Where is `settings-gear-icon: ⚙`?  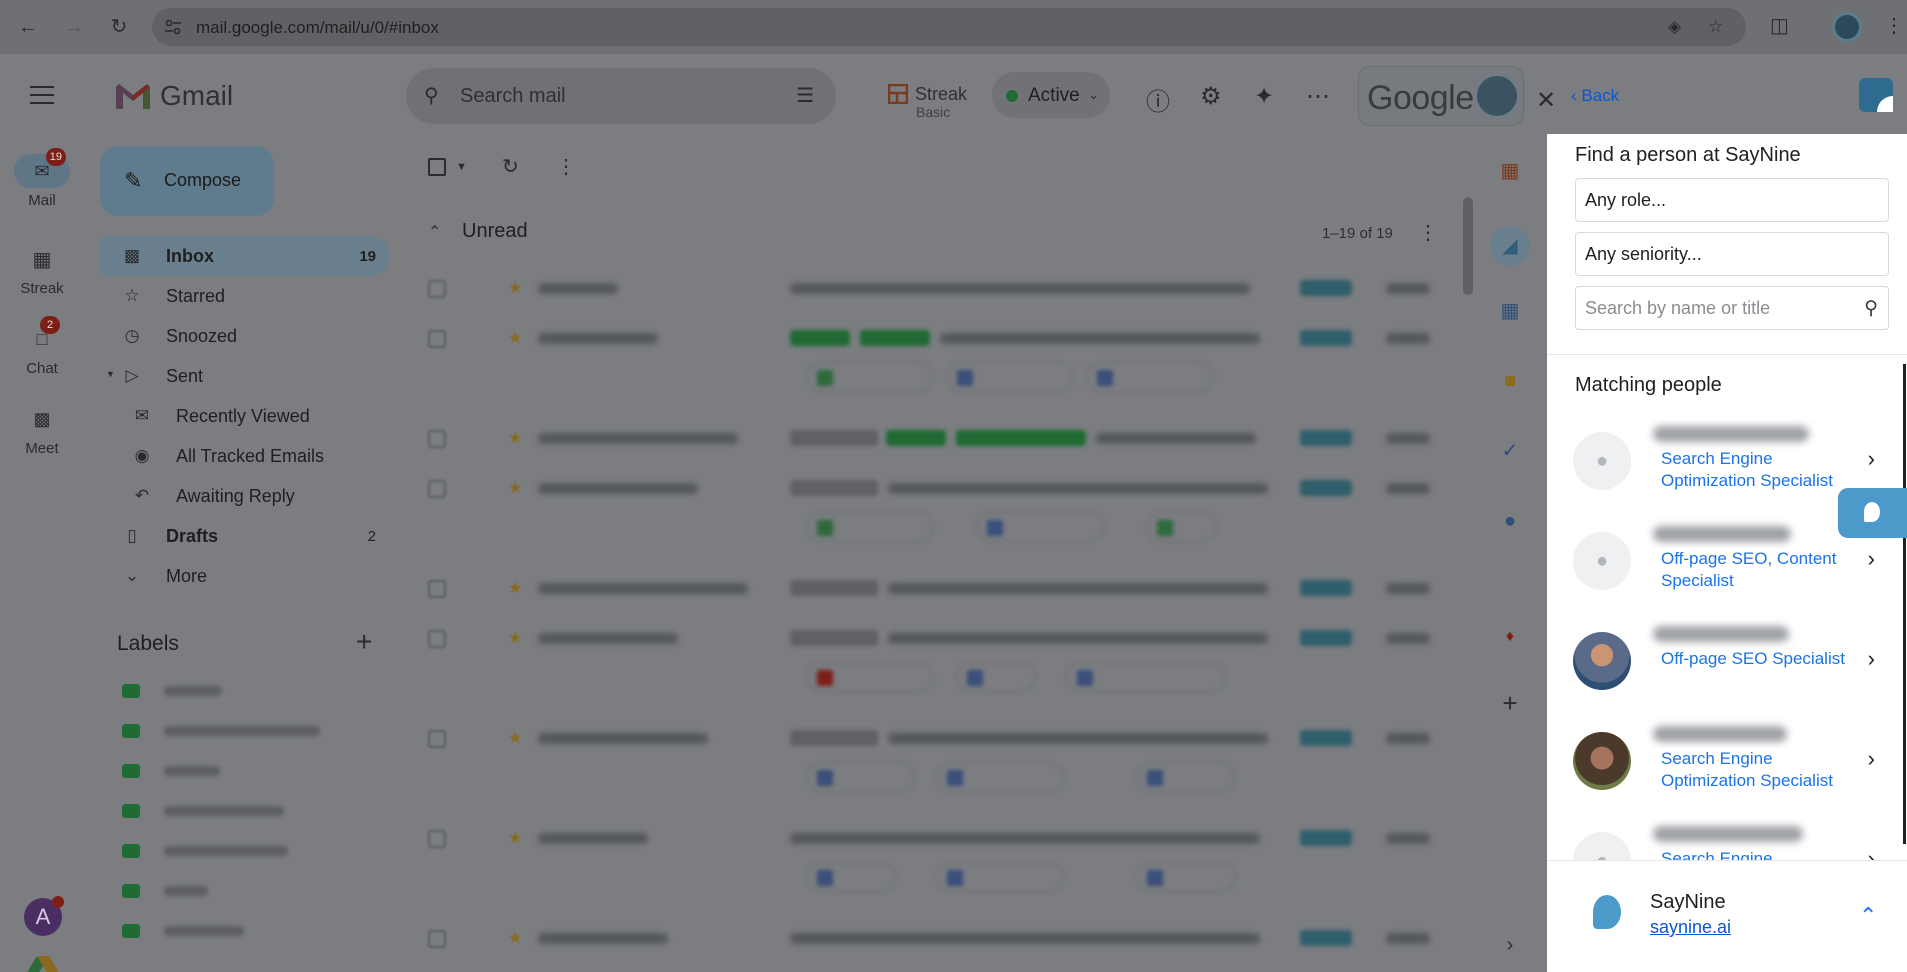
settings-gear-icon: ⚙ is located at coordinates (1211, 96).